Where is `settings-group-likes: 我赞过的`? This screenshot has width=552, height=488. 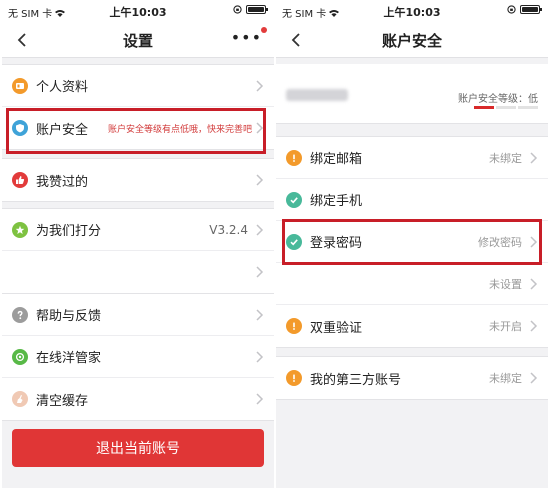 settings-group-likes: 我赞过的 is located at coordinates (138, 180).